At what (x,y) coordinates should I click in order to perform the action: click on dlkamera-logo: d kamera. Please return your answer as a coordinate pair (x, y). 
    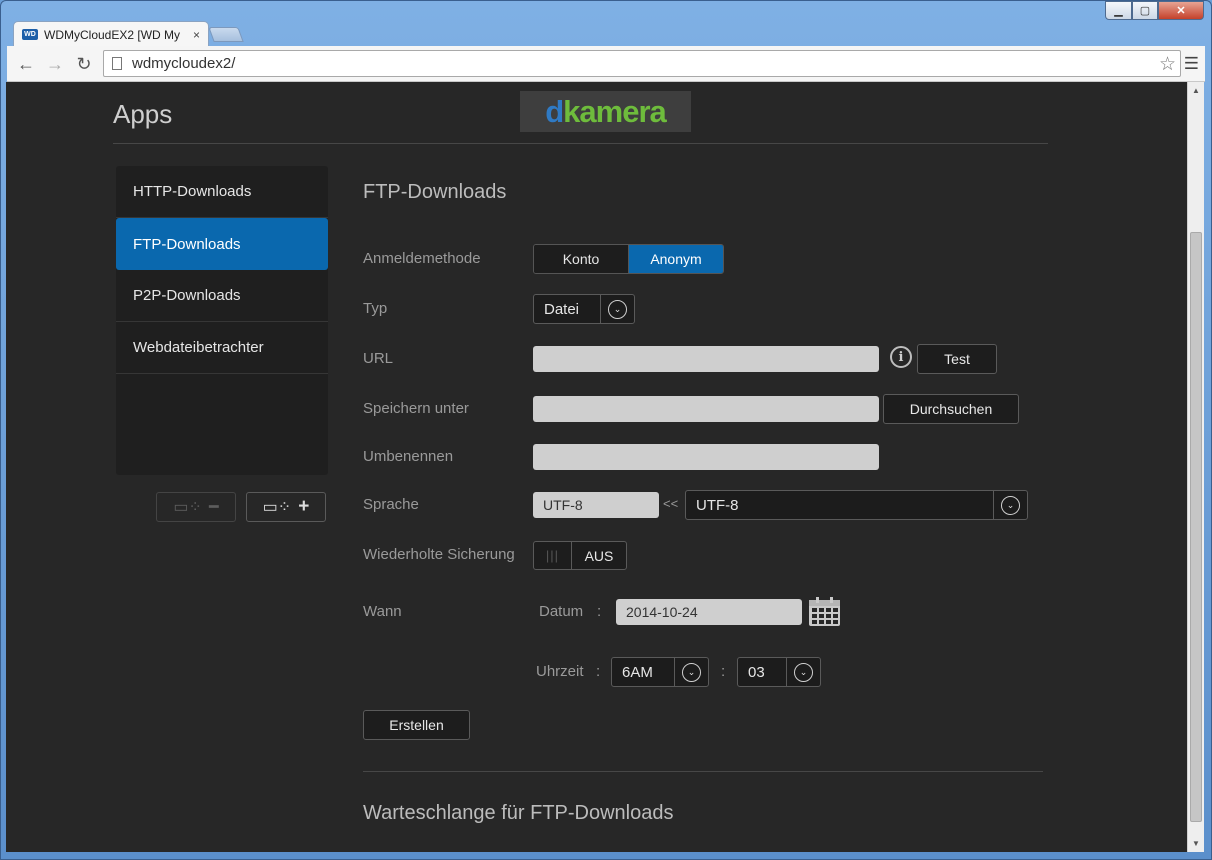
    Looking at the image, I should click on (605, 111).